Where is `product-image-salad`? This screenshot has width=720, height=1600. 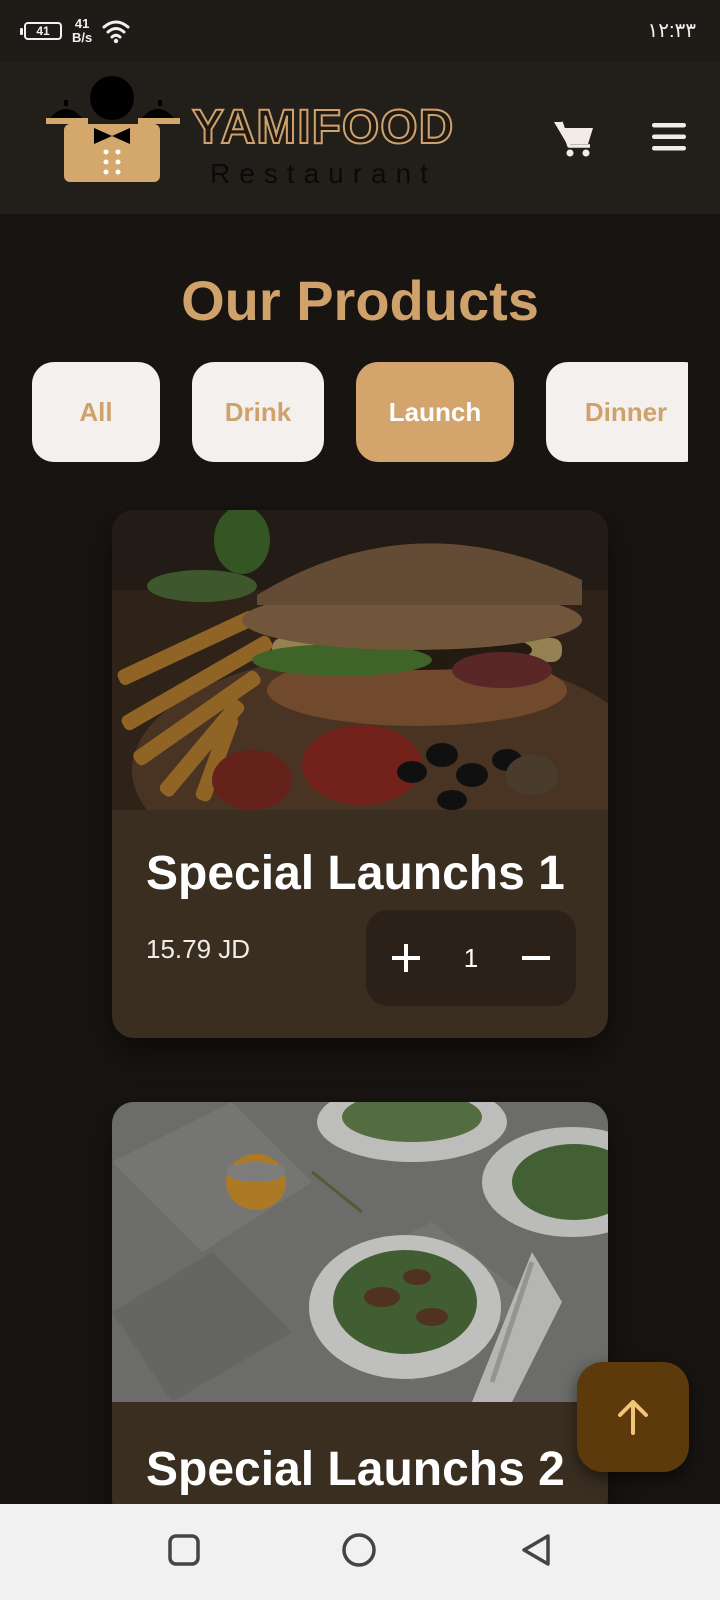 product-image-salad is located at coordinates (360, 1252).